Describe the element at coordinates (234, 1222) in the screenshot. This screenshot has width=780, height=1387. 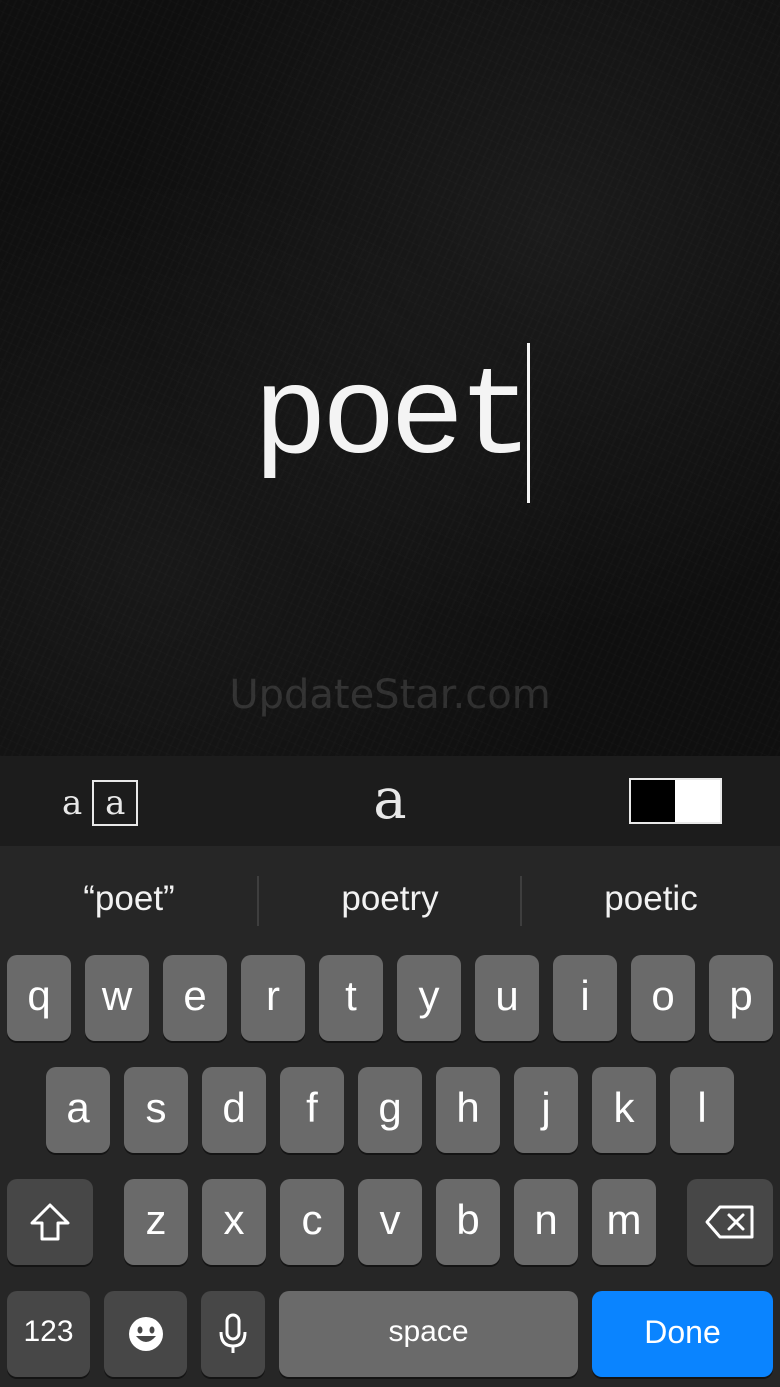
I see `key-x: x` at that location.